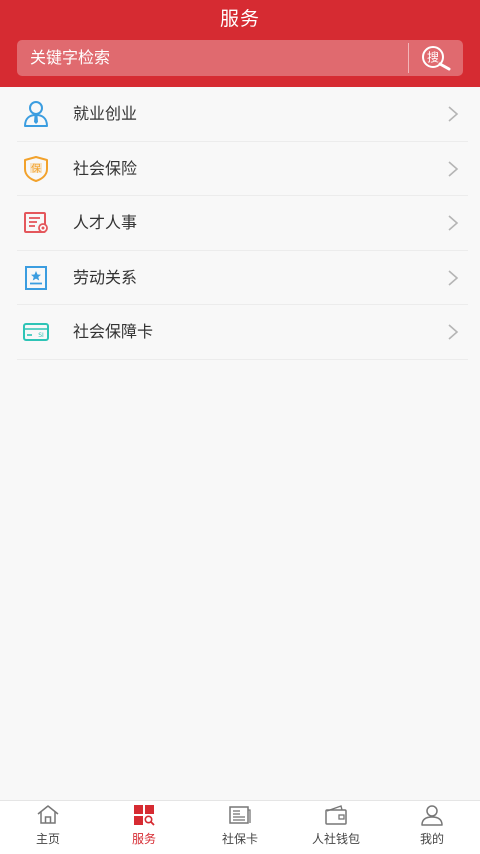 The width and height of the screenshot is (480, 854). Describe the element at coordinates (144, 815) in the screenshot. I see `service-grid-icon` at that location.